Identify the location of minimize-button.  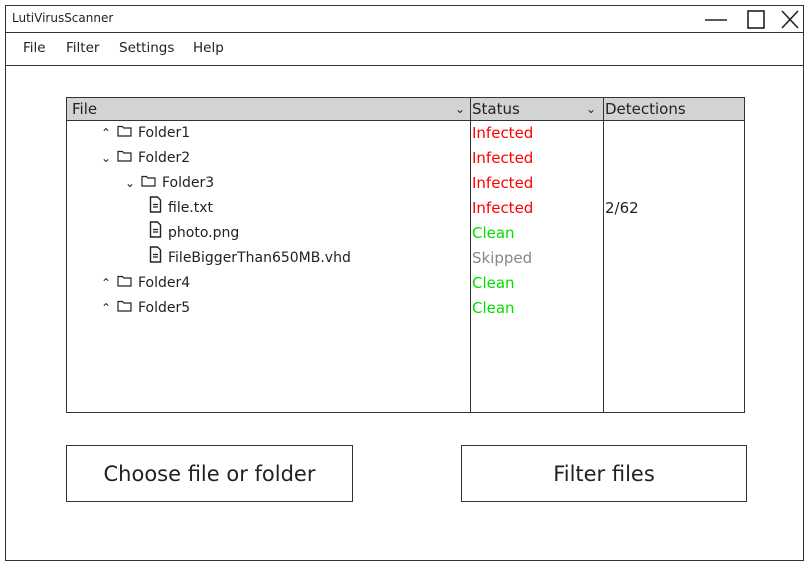
(716, 19).